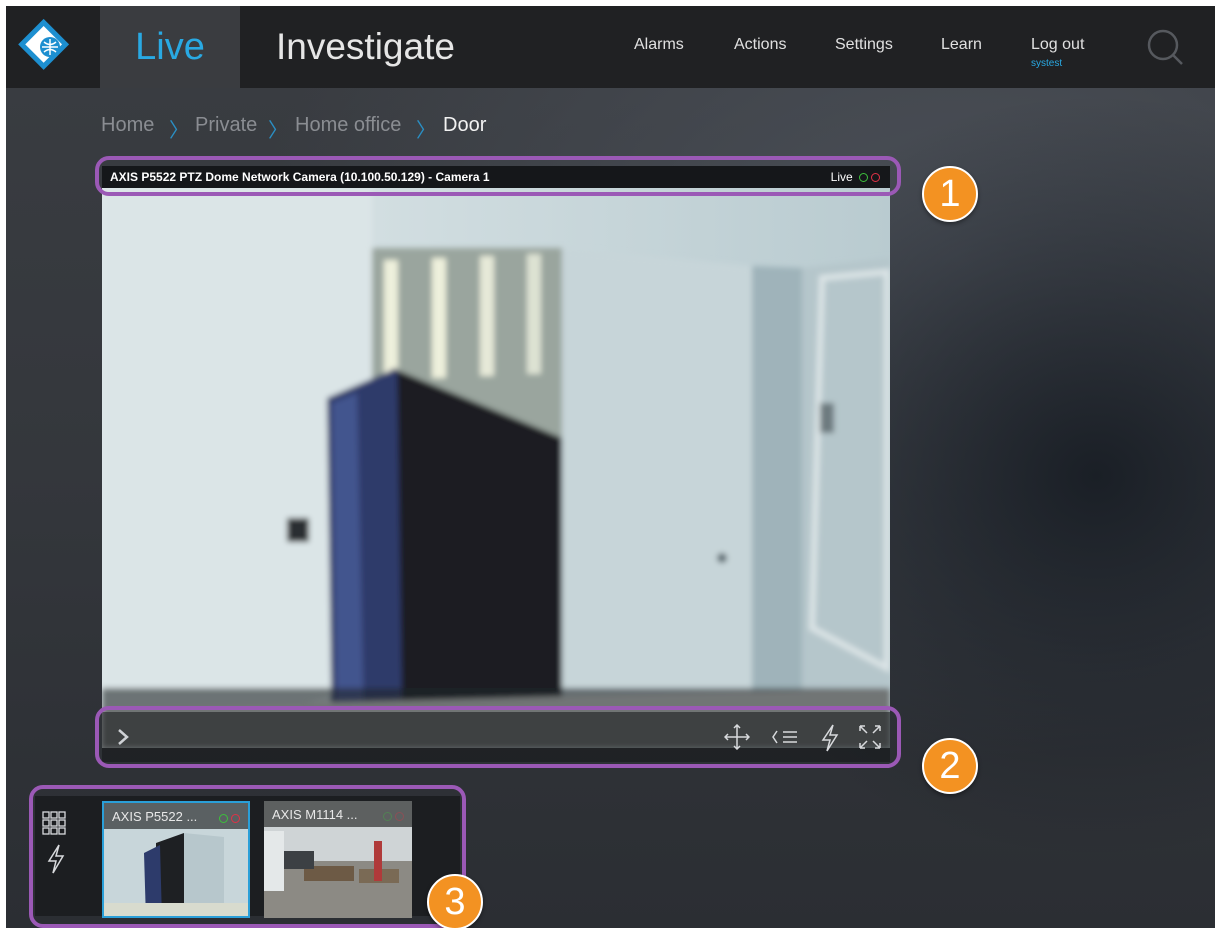  I want to click on nav-learn: Learn, so click(961, 45).